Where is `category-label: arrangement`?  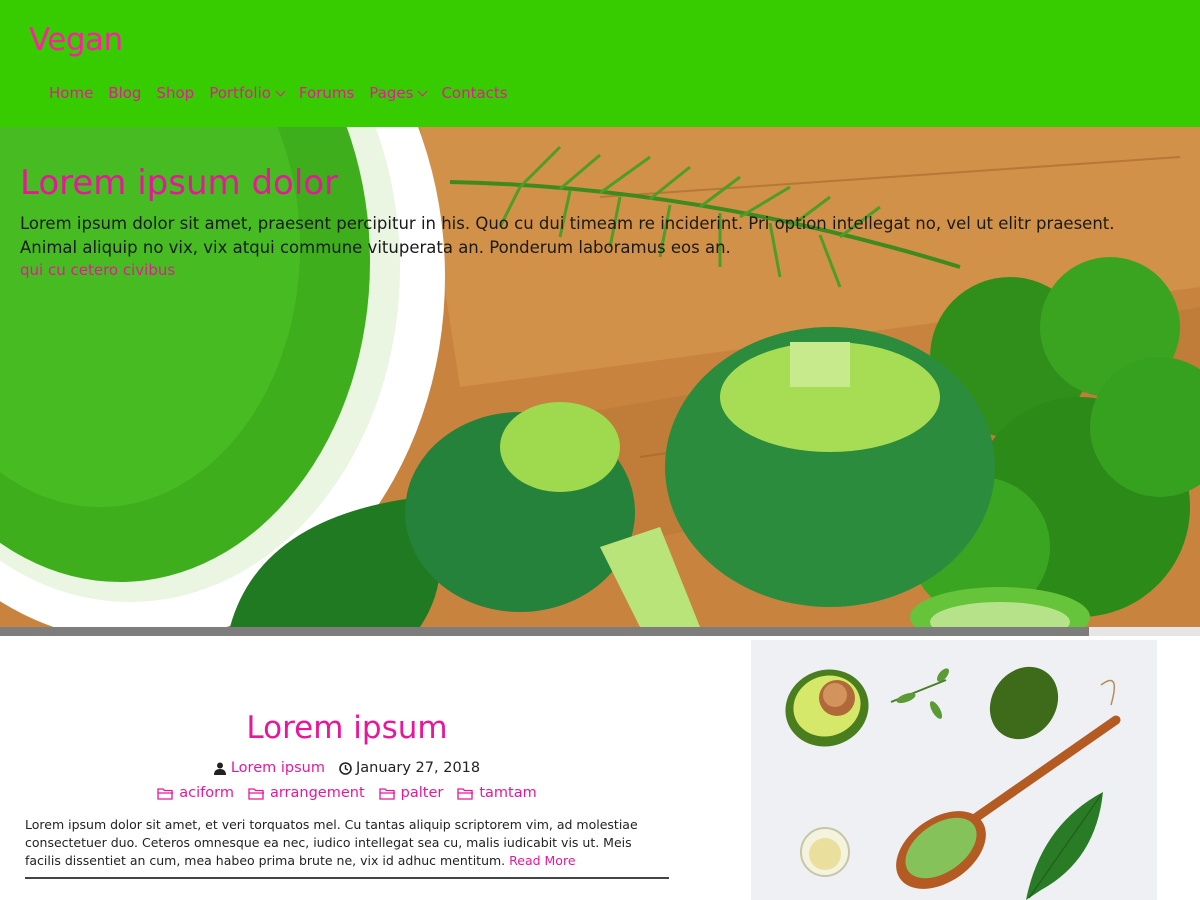
category-label: arrangement is located at coordinates (317, 793).